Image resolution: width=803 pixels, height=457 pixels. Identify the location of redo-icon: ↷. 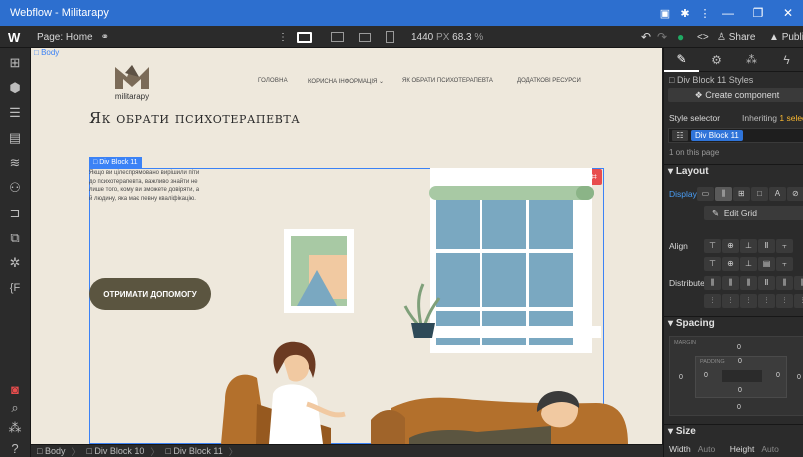
(662, 37).